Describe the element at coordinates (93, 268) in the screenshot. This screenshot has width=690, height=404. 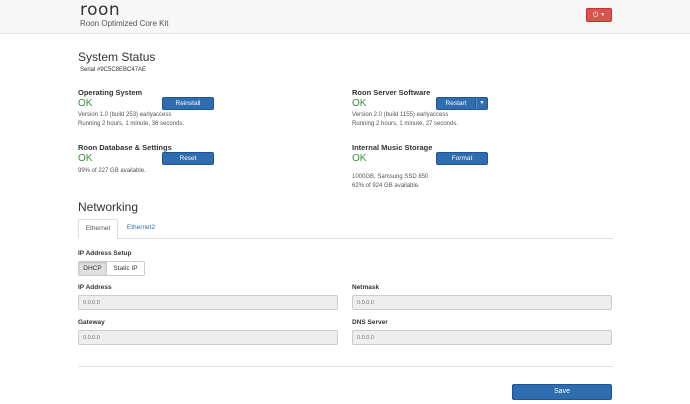
I see `dhcp-option: DHCP` at that location.